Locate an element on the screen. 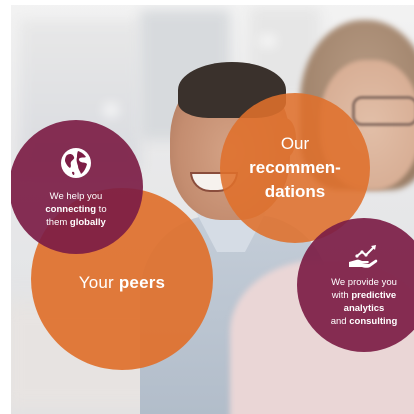  analytics-text-rest: with is located at coordinates (341, 295).